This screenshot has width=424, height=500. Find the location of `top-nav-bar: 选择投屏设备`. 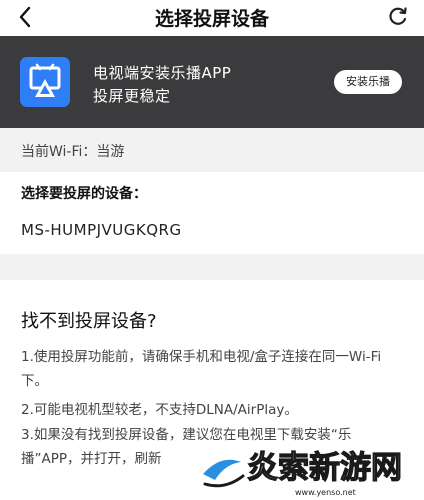

top-nav-bar: 选择投屏设备 is located at coordinates (212, 18).